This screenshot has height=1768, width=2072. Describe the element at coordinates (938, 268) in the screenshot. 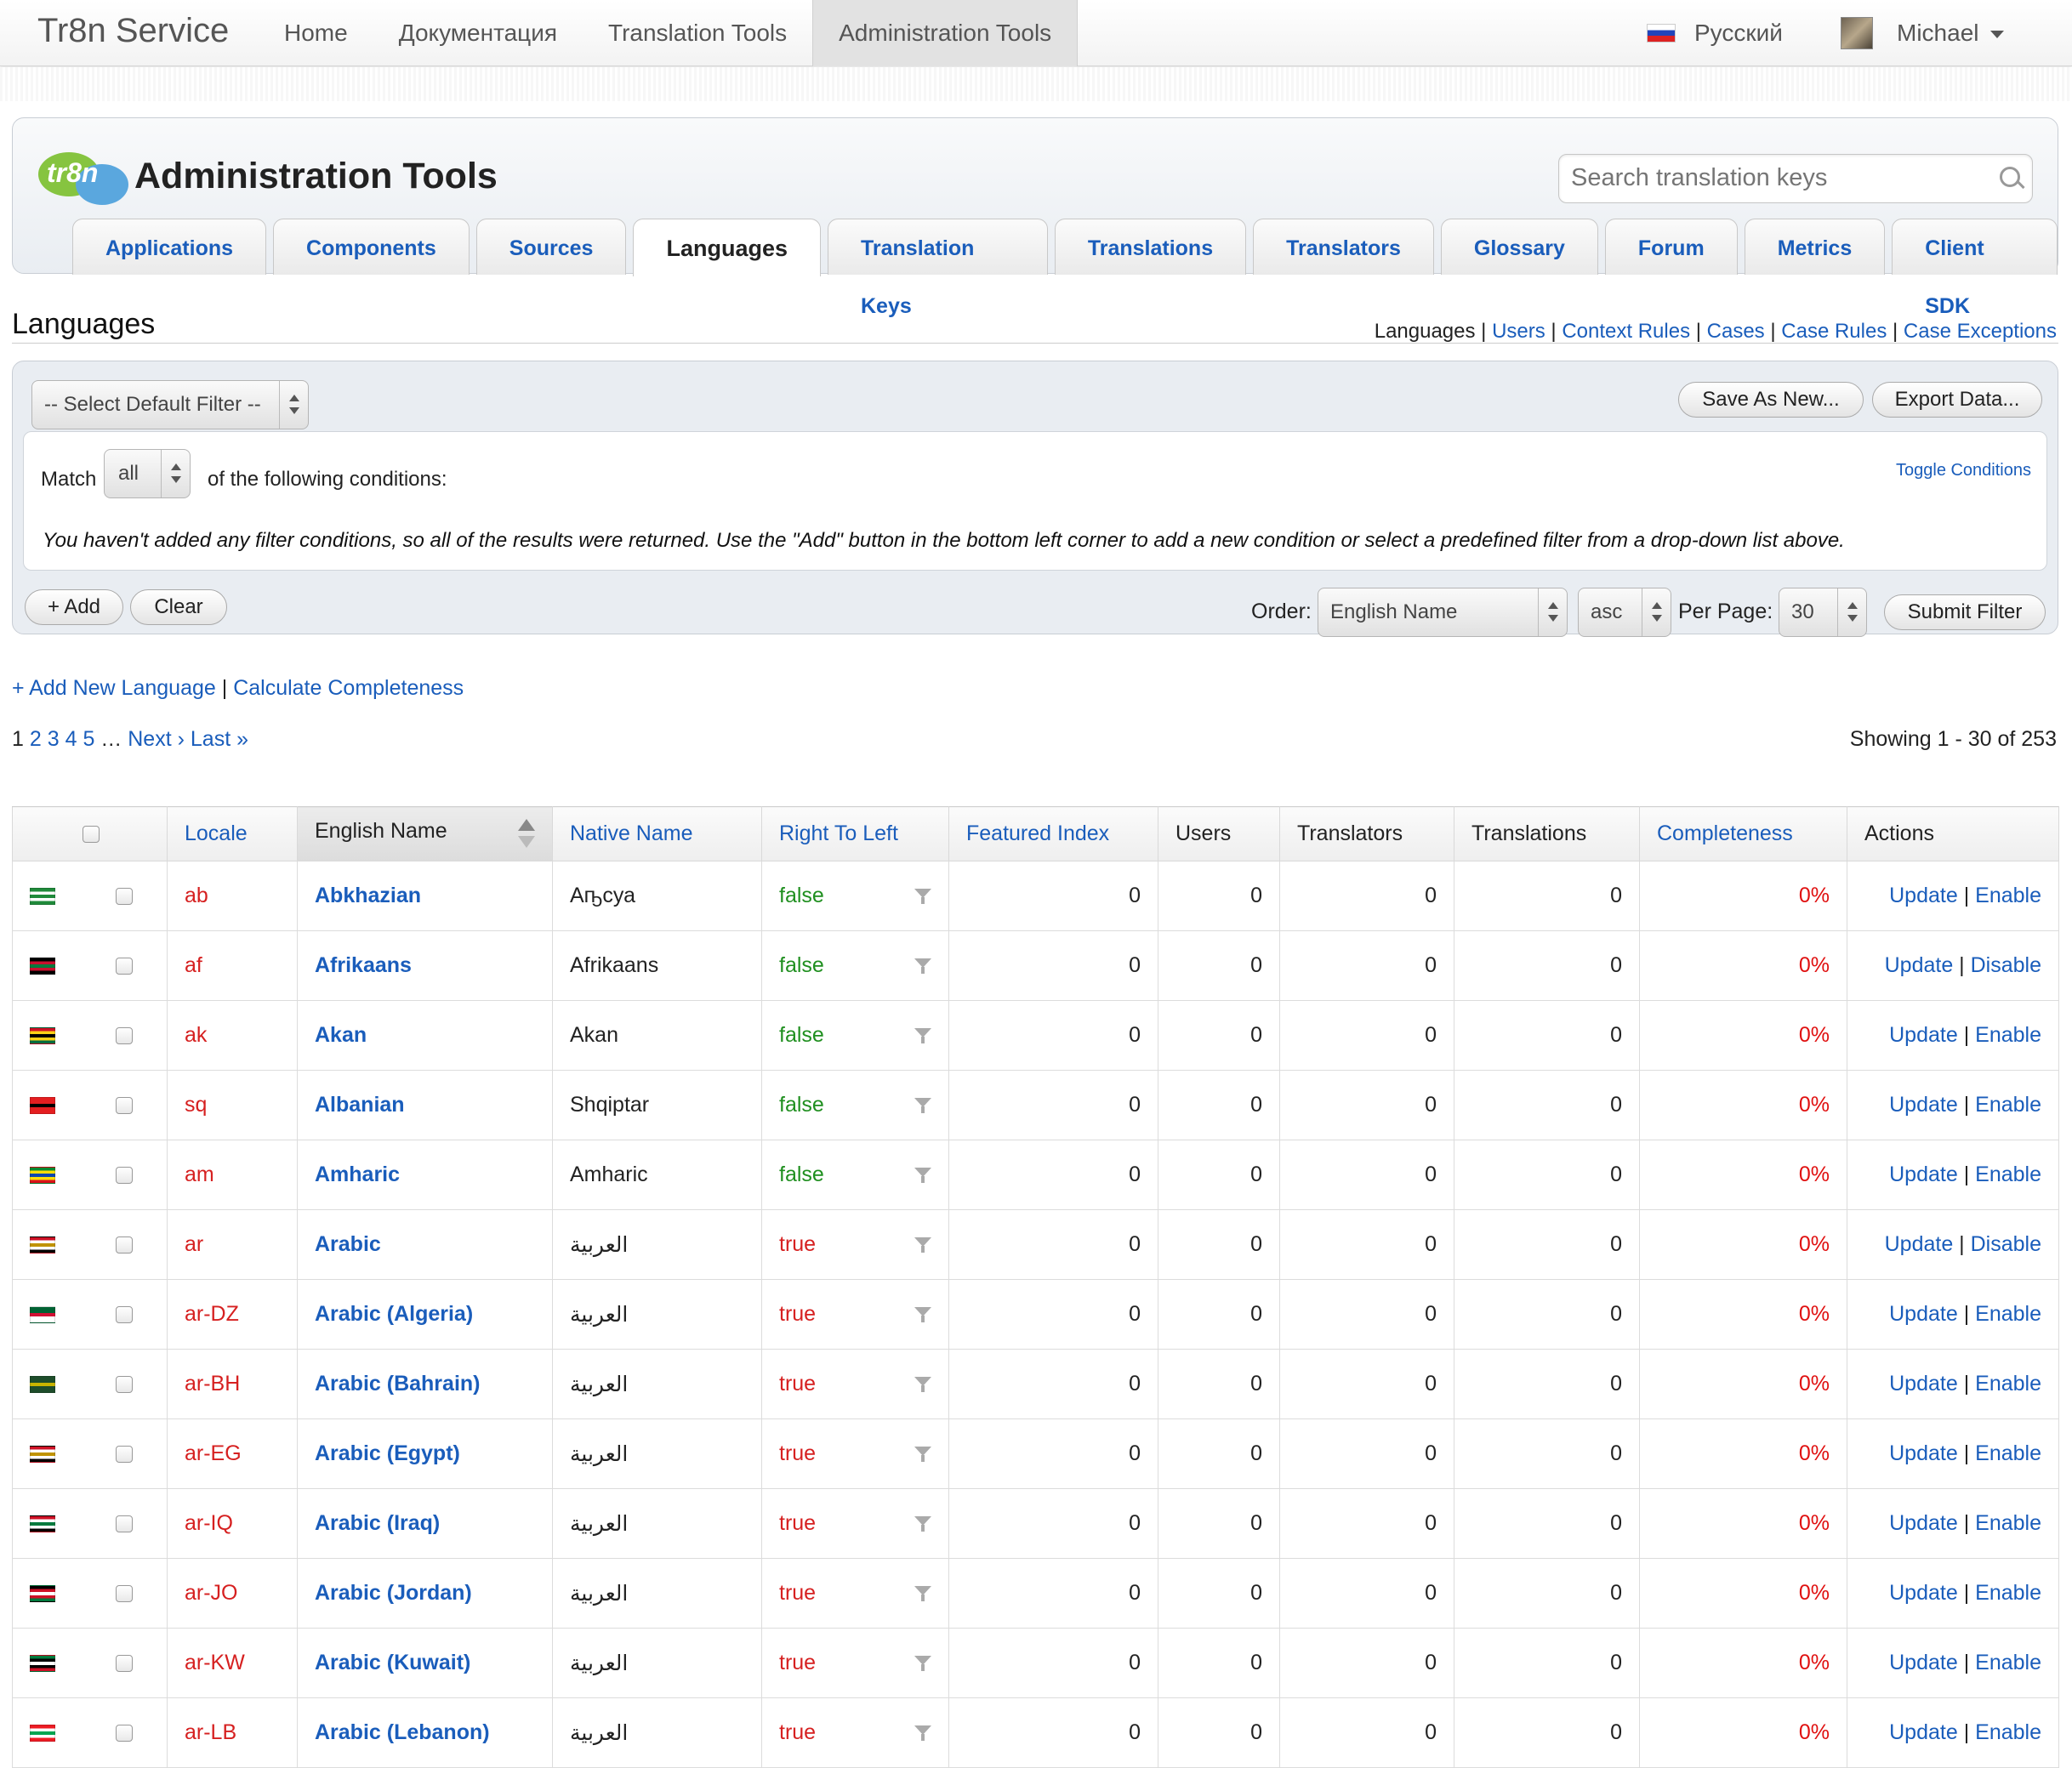

I see `tab-translation-keys: Translation Keys` at that location.